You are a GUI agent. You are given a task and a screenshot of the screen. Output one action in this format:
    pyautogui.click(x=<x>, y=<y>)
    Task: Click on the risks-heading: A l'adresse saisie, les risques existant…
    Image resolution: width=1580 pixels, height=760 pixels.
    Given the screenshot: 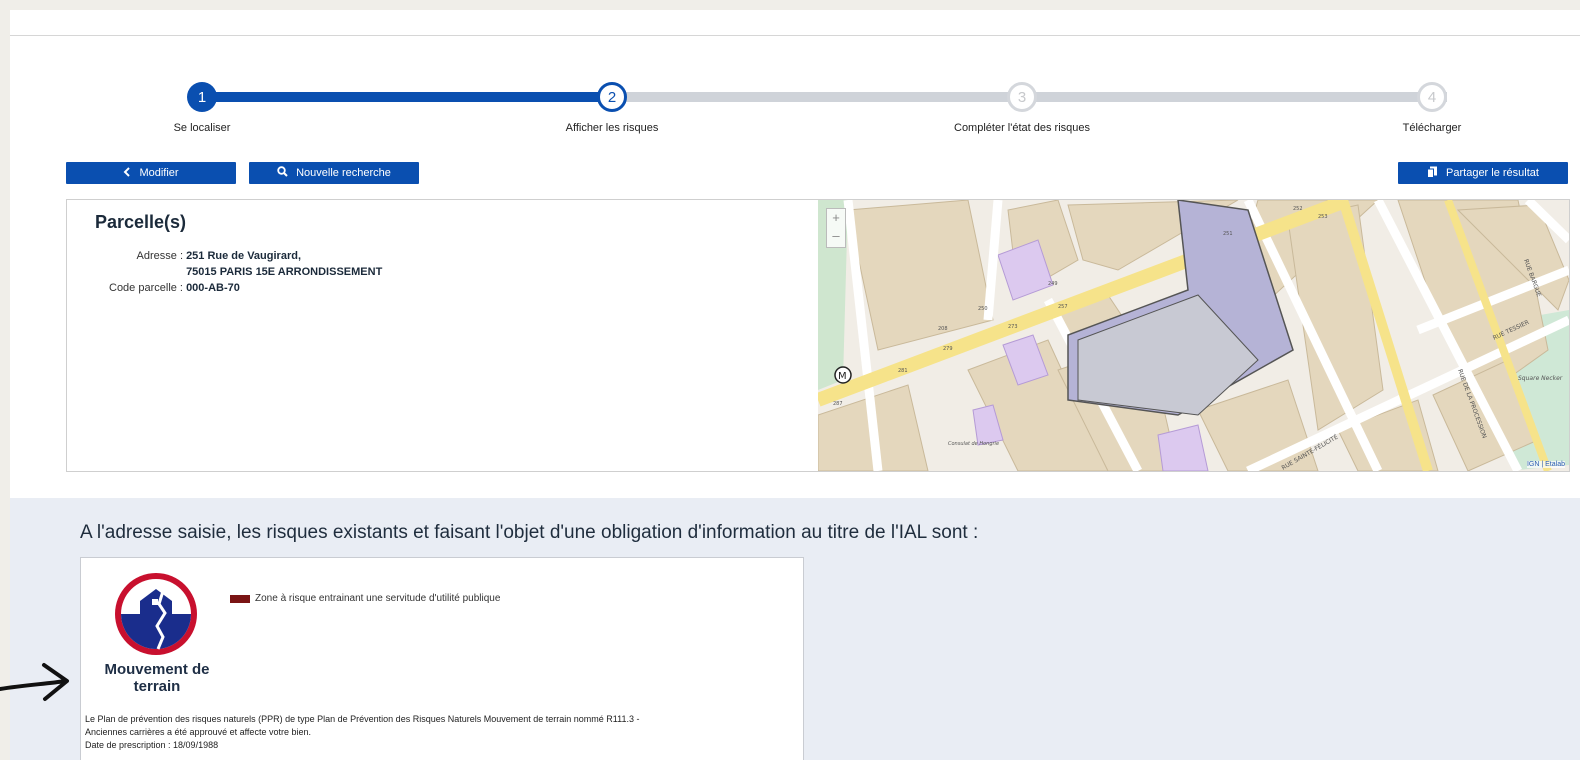 What is the action you would take?
    pyautogui.click(x=529, y=532)
    